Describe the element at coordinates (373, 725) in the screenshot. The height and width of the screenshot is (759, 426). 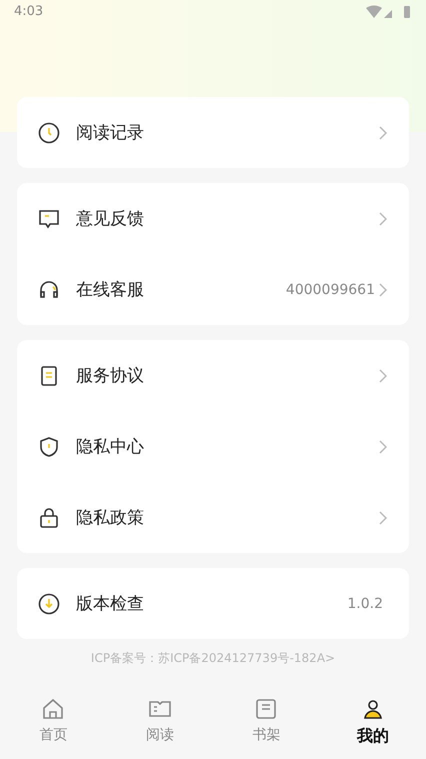
I see `tab: 我的` at that location.